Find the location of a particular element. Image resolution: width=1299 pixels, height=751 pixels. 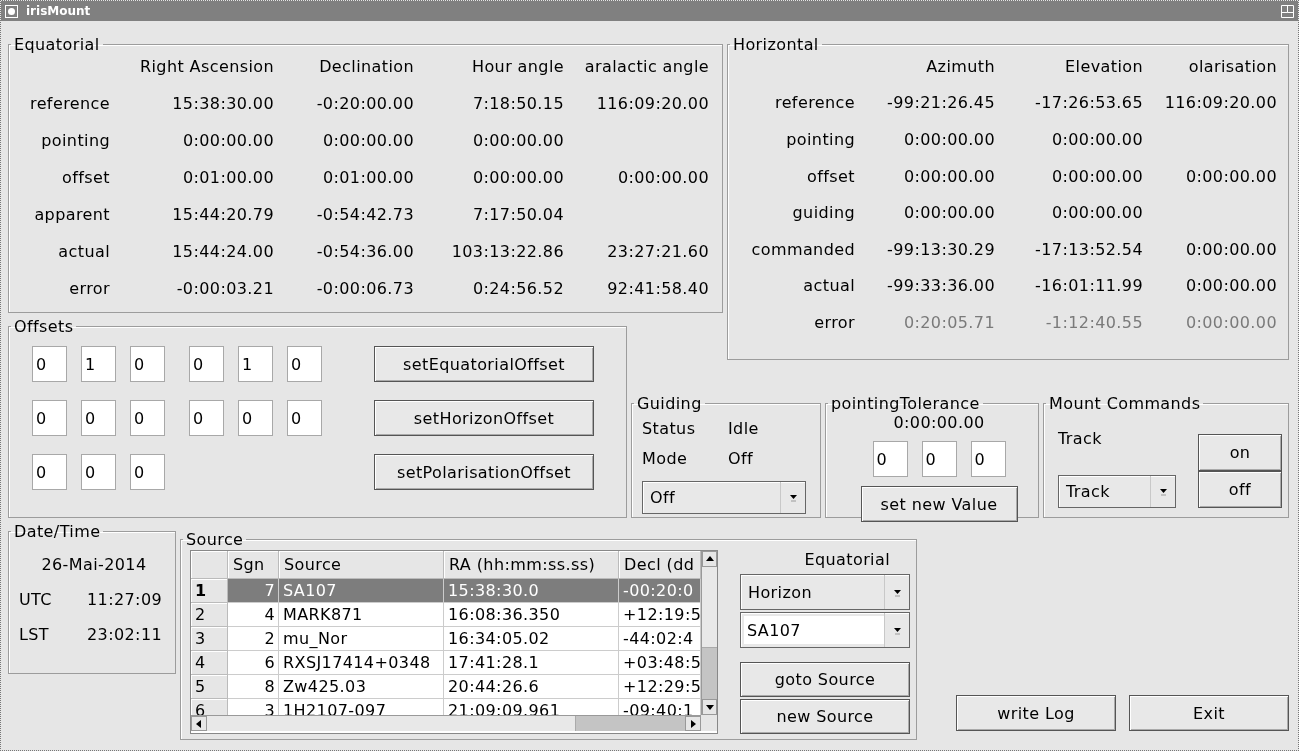

scroll-up-button is located at coordinates (709, 559).